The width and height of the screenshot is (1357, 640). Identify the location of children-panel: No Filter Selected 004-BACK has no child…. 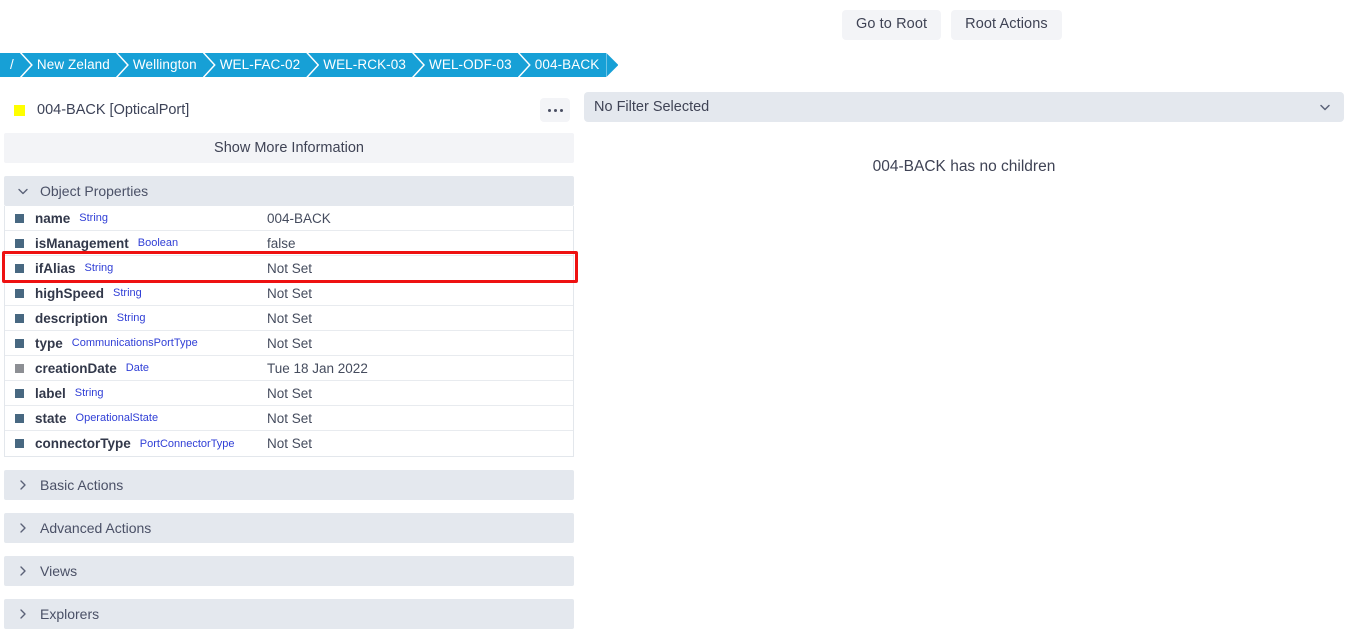
(964, 134).